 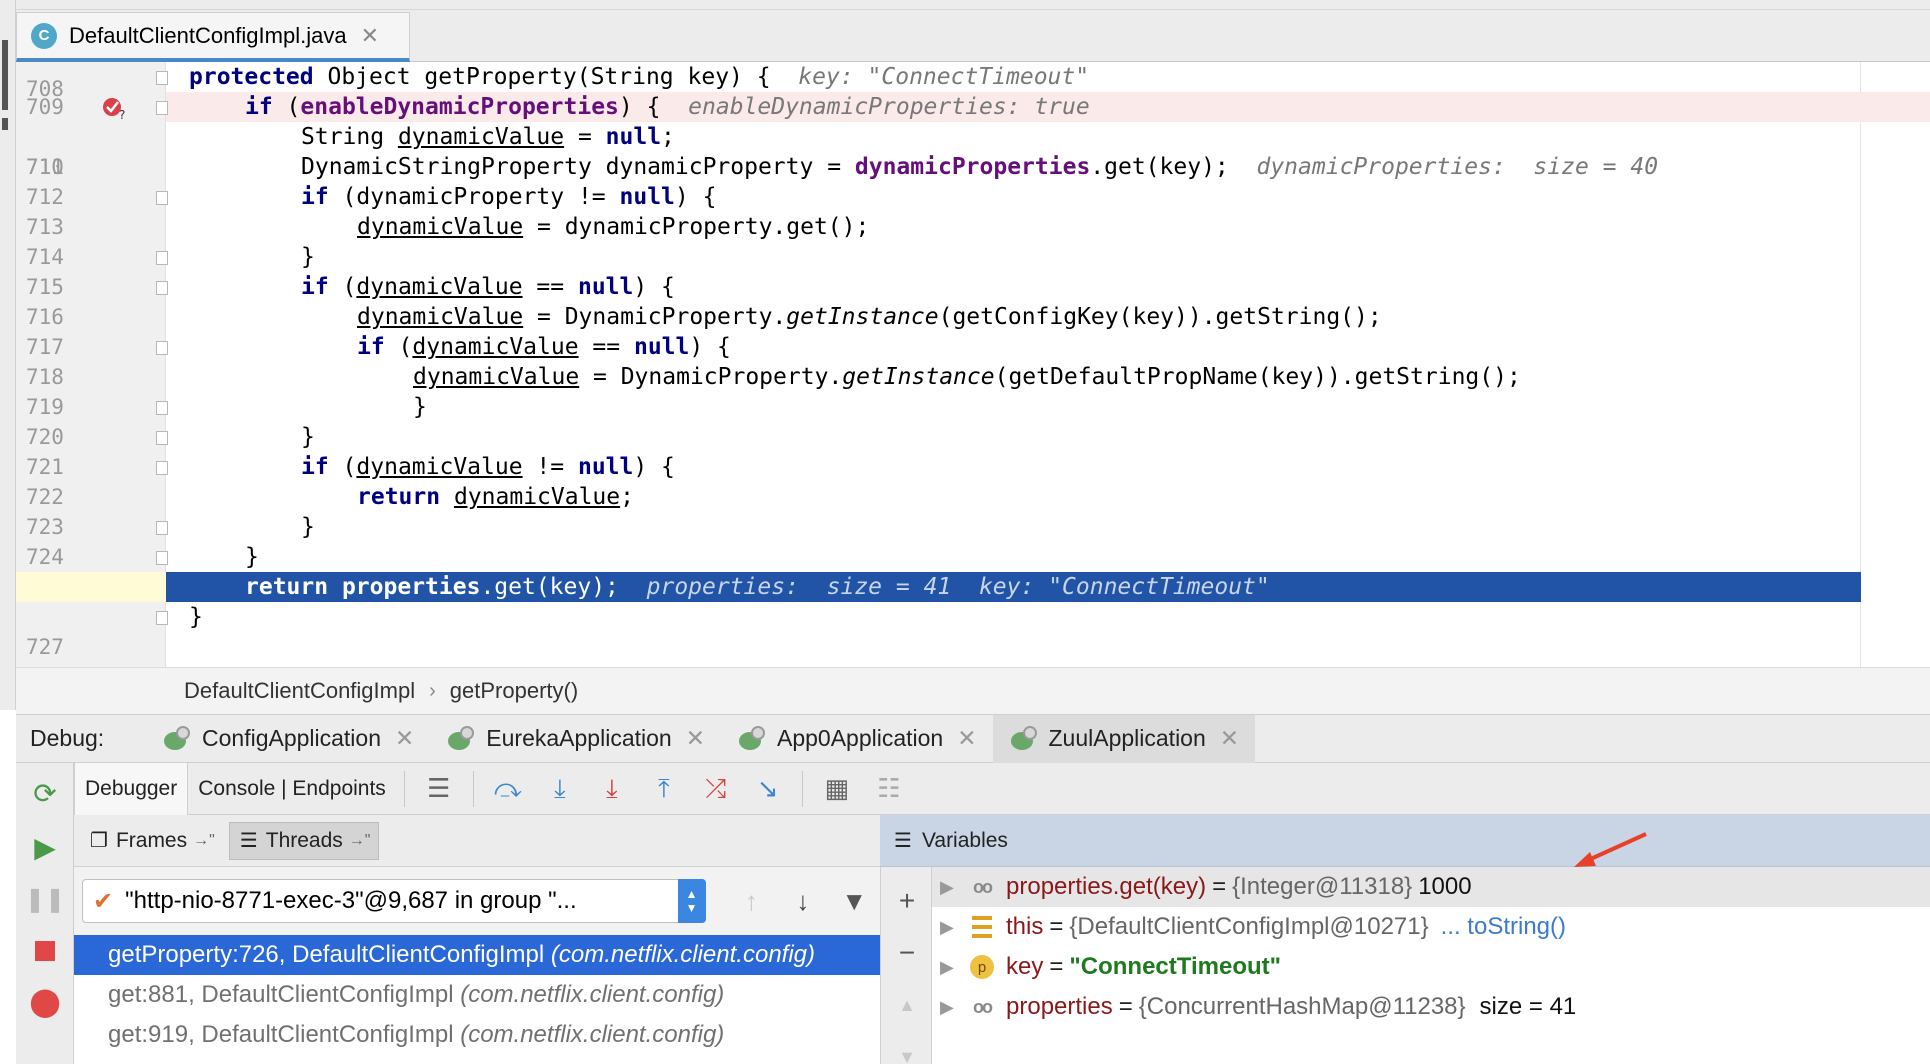 I want to click on tab-threads: ☰ Threads →", so click(x=304, y=840).